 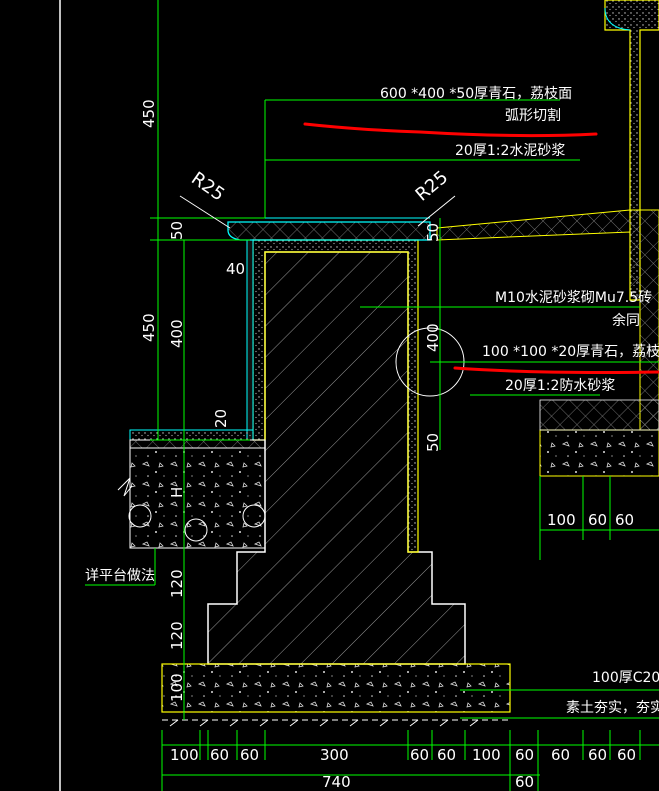 I want to click on annotation-platform-ref: 详平台做法, so click(x=120, y=576).